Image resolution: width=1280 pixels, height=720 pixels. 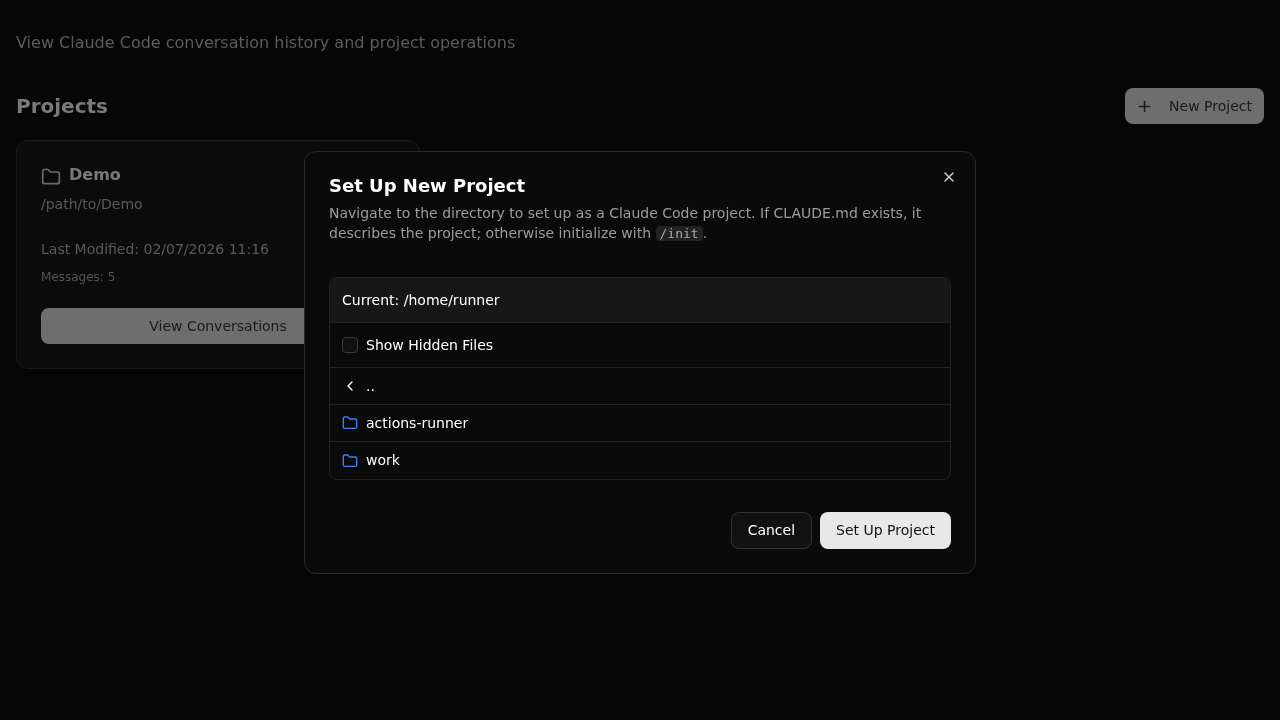 What do you see at coordinates (155, 249) in the screenshot?
I see `last-modified: Last Modified: 02/07/2026 11:16` at bounding box center [155, 249].